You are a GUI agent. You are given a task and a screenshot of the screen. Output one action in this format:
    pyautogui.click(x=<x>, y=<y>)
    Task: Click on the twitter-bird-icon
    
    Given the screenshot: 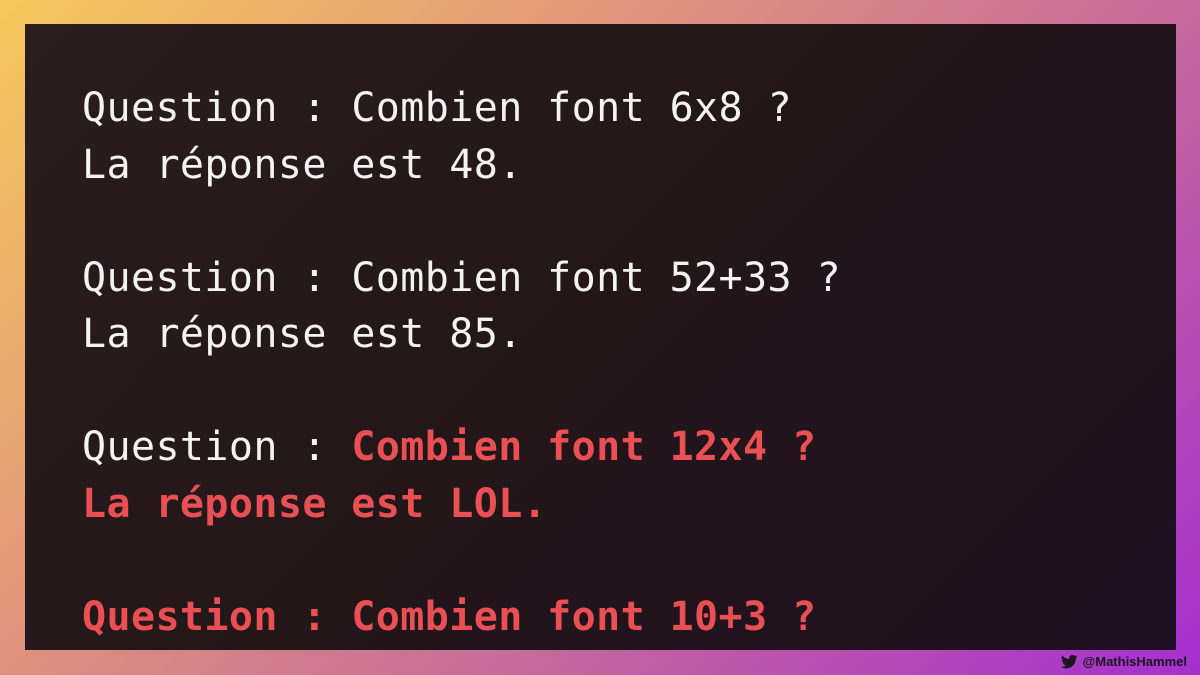 What is the action you would take?
    pyautogui.click(x=1069, y=661)
    